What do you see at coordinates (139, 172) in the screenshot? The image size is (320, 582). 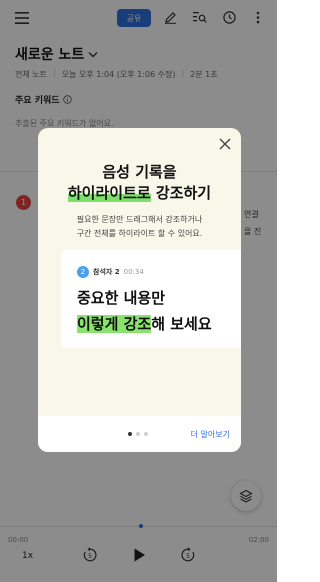 I see `modal-title-line1: 음성 기록을` at bounding box center [139, 172].